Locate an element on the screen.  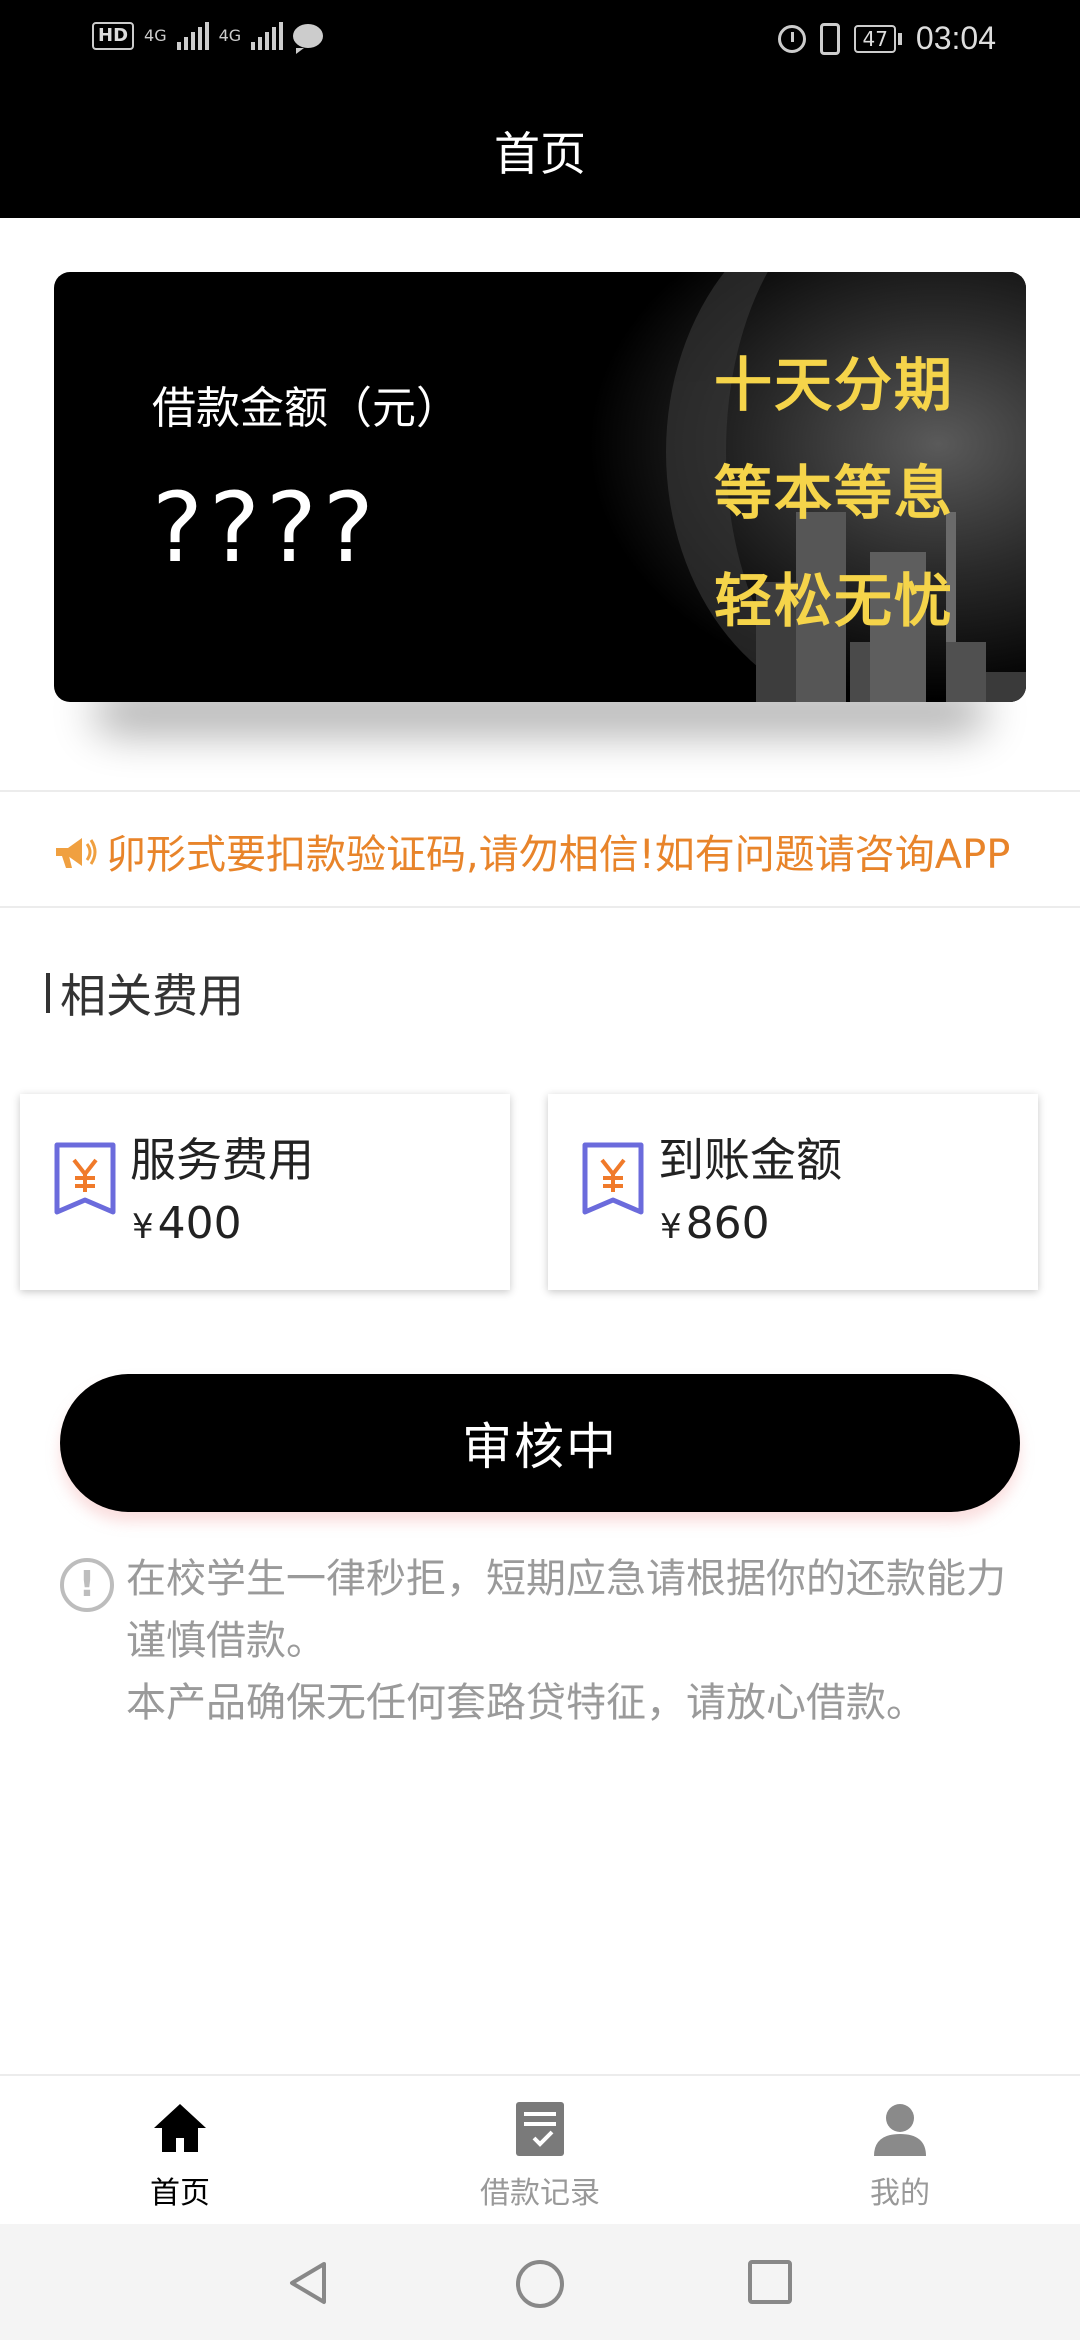
fee-amount: ¥400 is located at coordinates (187, 1223).